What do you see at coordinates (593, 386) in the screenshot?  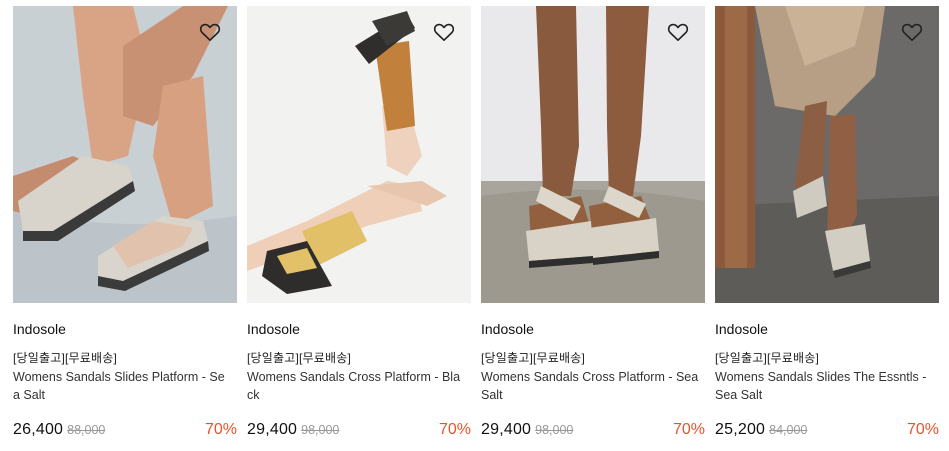 I see `product-name: Womens Sandals Cross Platform - Sea Salt` at bounding box center [593, 386].